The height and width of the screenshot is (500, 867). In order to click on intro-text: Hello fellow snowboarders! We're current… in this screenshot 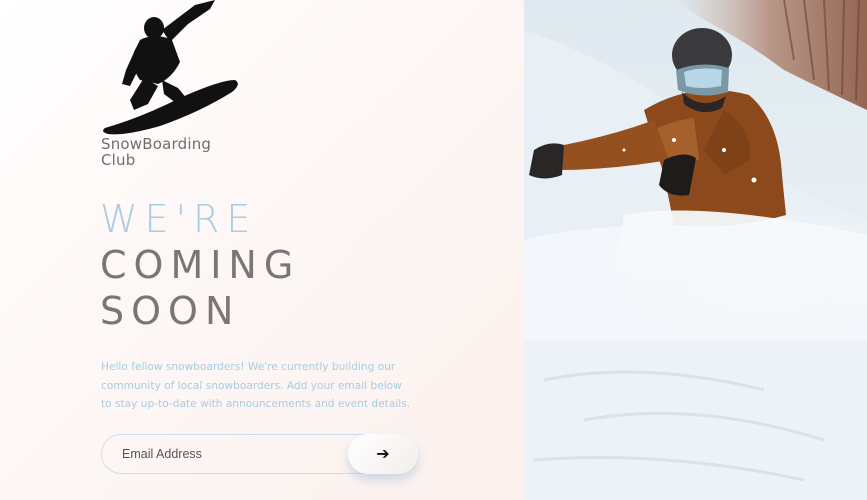, I will do `click(256, 385)`.